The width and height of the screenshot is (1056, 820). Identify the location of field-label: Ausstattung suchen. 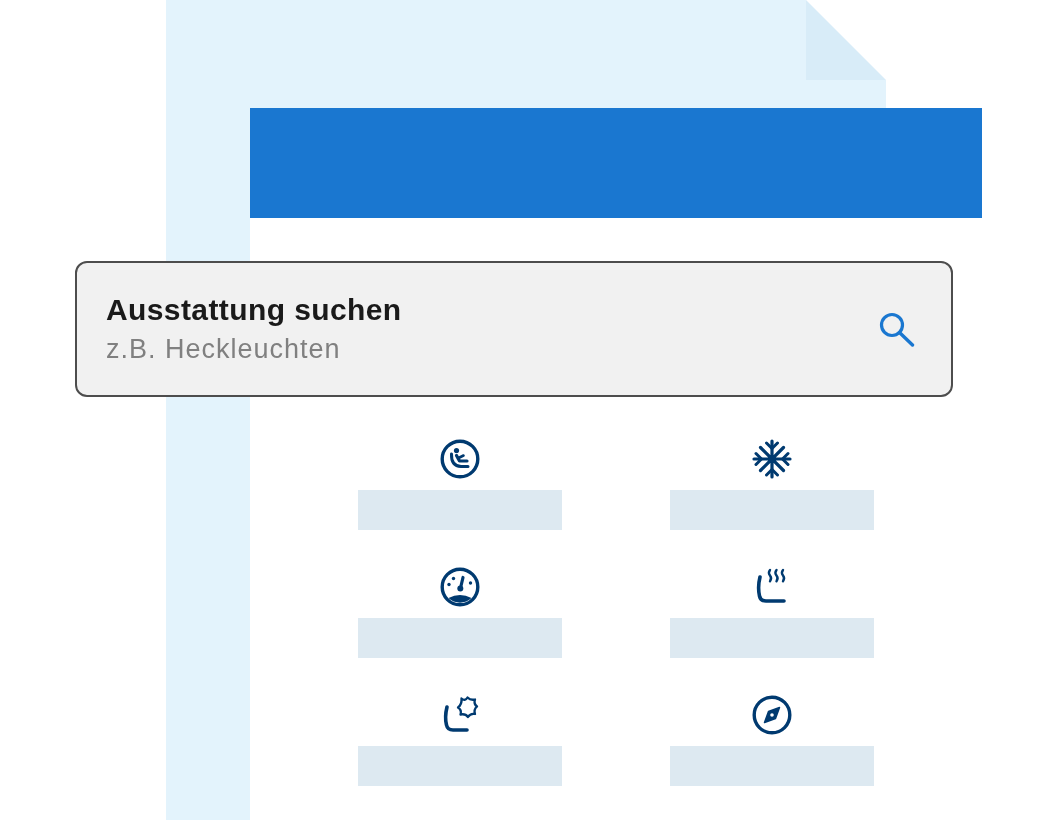
(254, 310).